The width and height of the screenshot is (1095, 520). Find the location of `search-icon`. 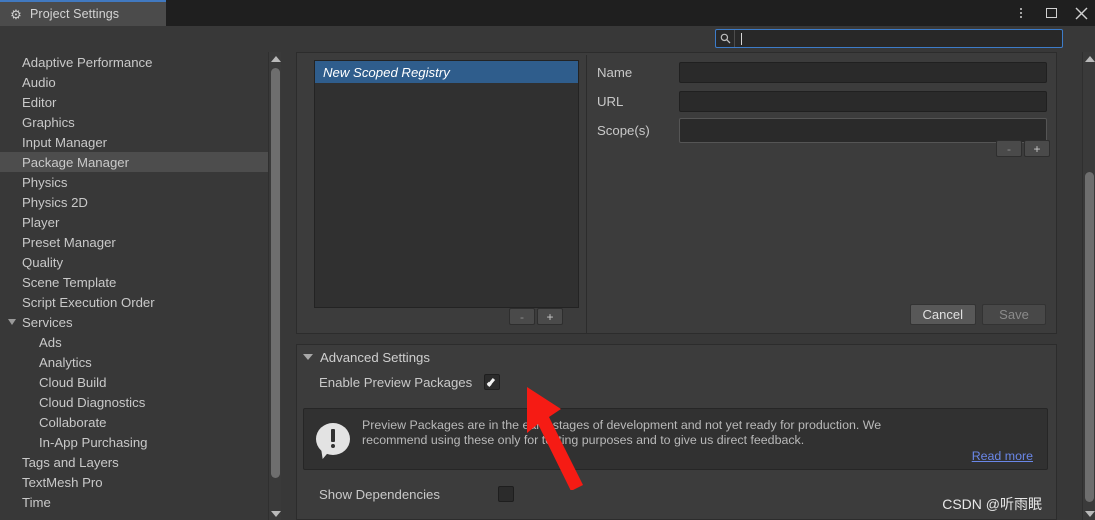

search-icon is located at coordinates (725, 38).